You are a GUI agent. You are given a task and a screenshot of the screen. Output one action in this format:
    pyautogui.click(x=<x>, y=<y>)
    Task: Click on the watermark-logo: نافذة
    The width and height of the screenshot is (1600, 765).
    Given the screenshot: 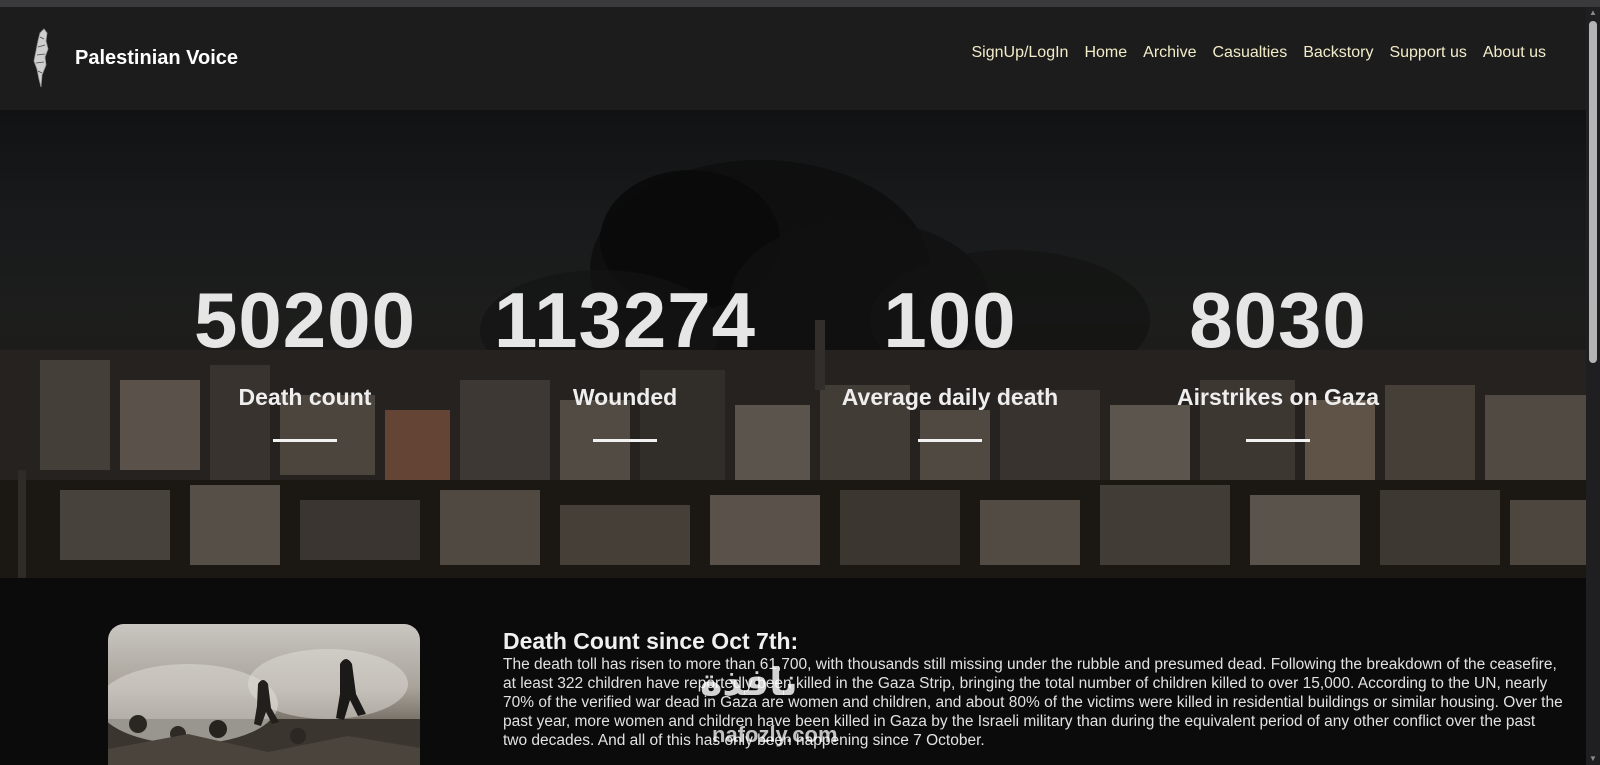 What is the action you would take?
    pyautogui.click(x=749, y=683)
    